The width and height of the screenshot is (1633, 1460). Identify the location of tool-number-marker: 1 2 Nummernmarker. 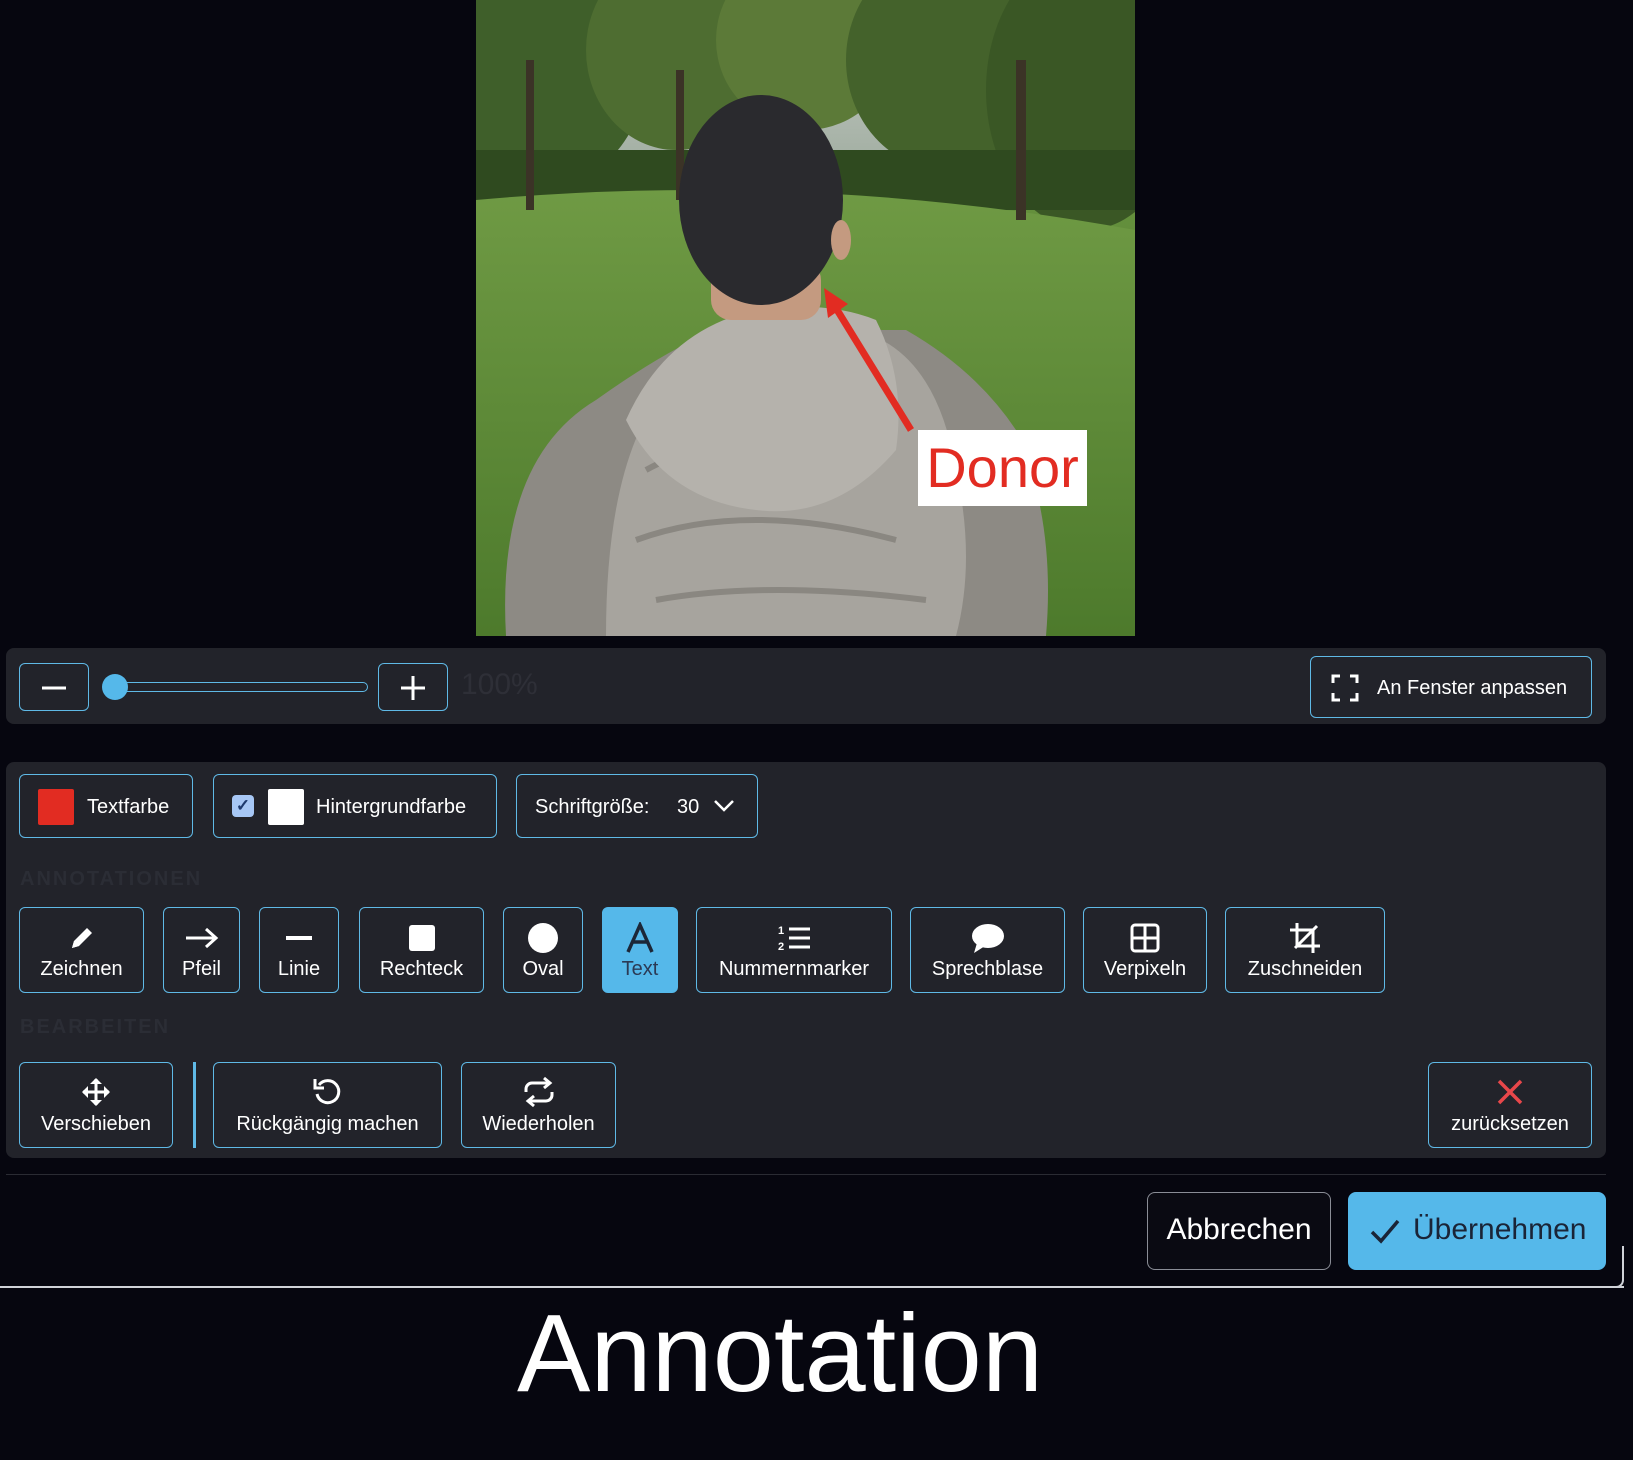
(794, 950).